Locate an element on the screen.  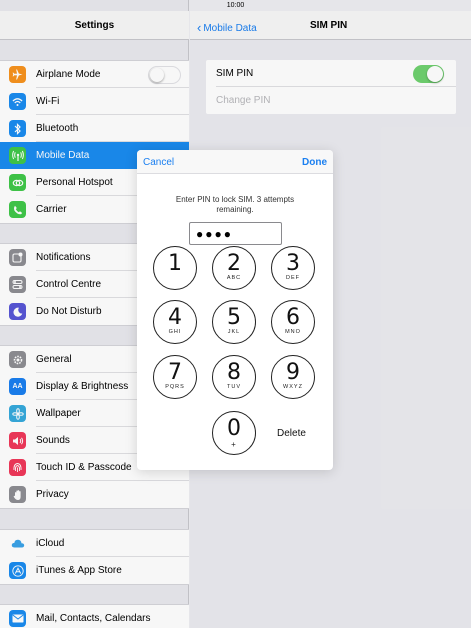
key-digit: 9 is located at coordinates (293, 372).